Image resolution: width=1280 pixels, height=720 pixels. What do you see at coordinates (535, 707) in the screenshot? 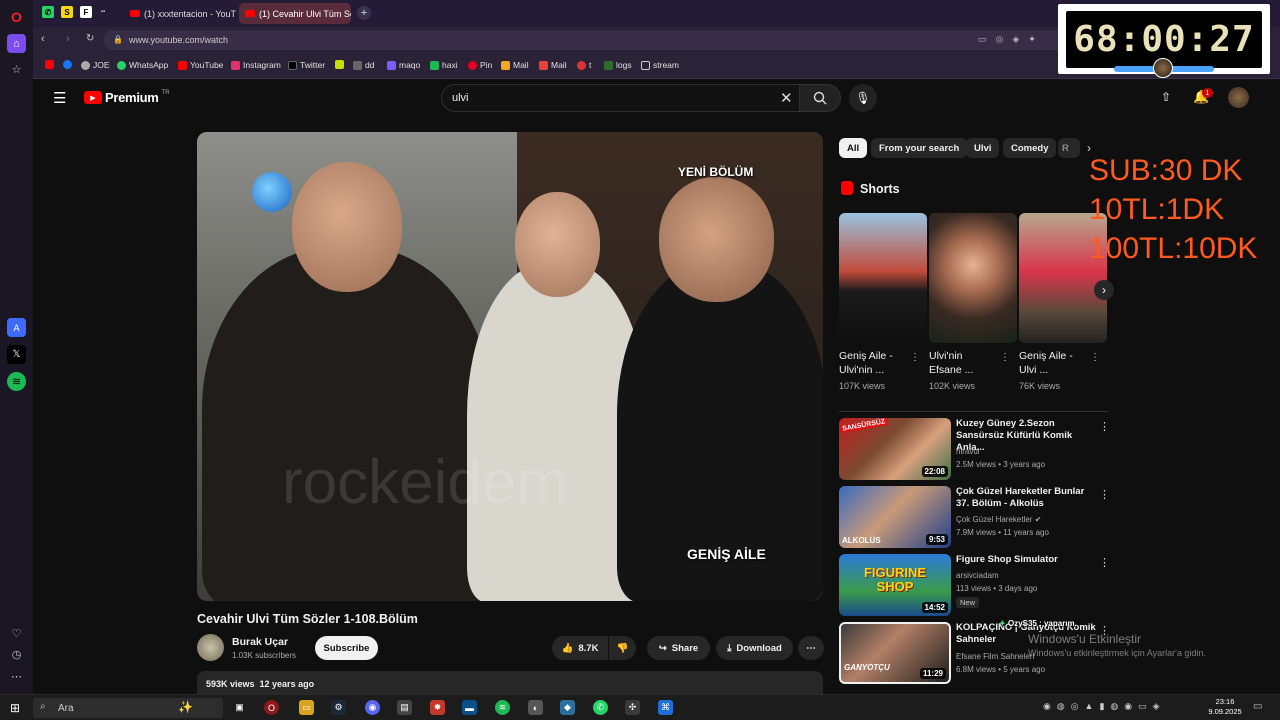
I see `app2-icon: ◐` at bounding box center [535, 707].